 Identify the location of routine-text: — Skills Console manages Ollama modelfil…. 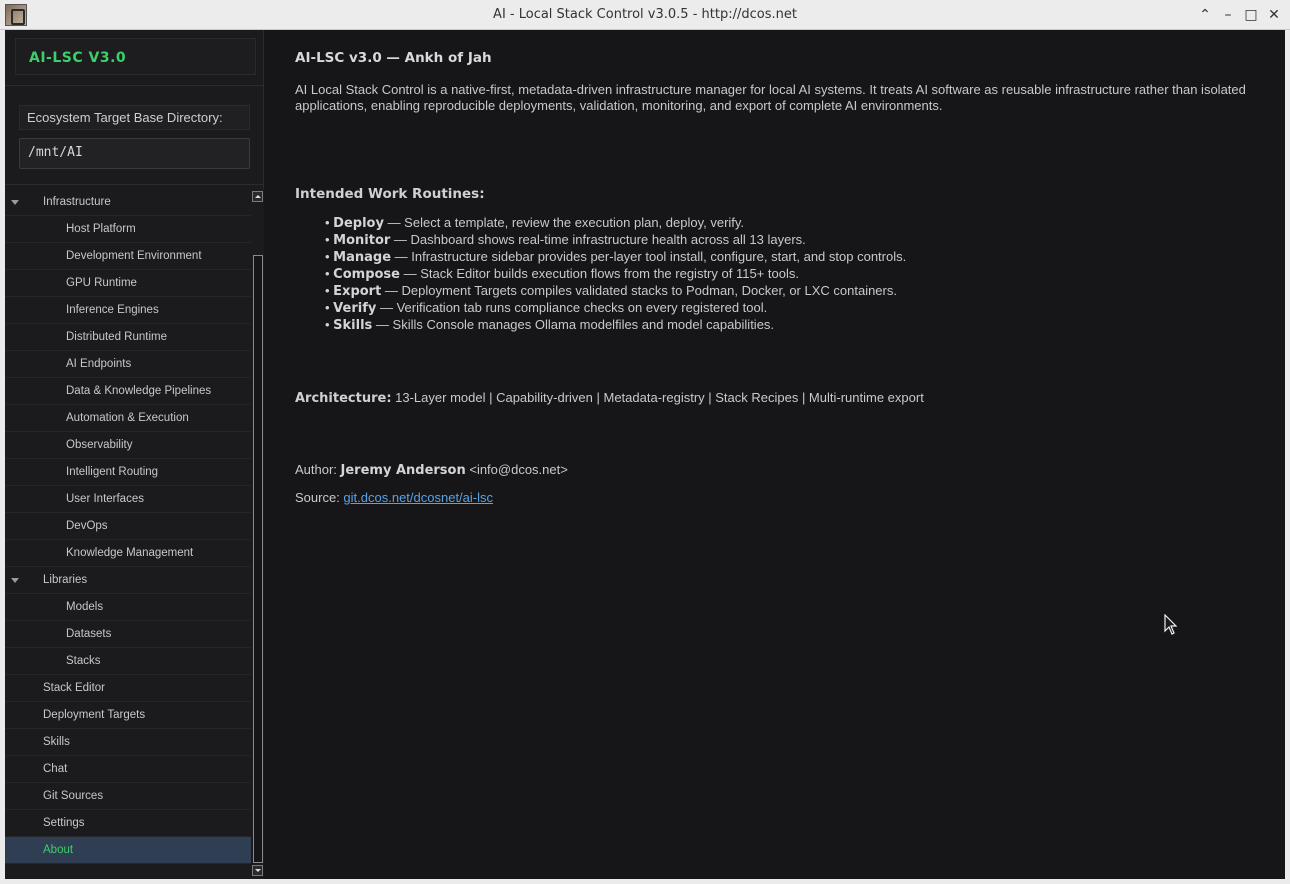
(573, 324).